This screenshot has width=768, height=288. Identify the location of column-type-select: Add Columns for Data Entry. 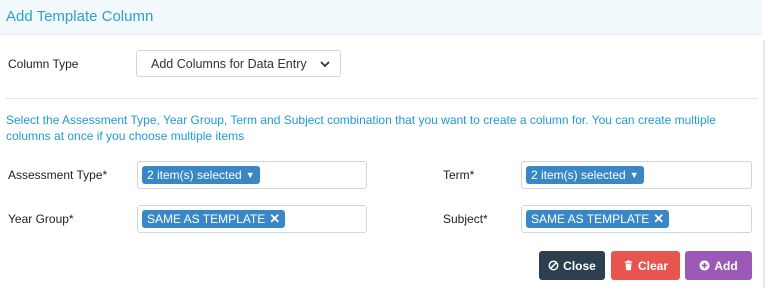
(238, 63).